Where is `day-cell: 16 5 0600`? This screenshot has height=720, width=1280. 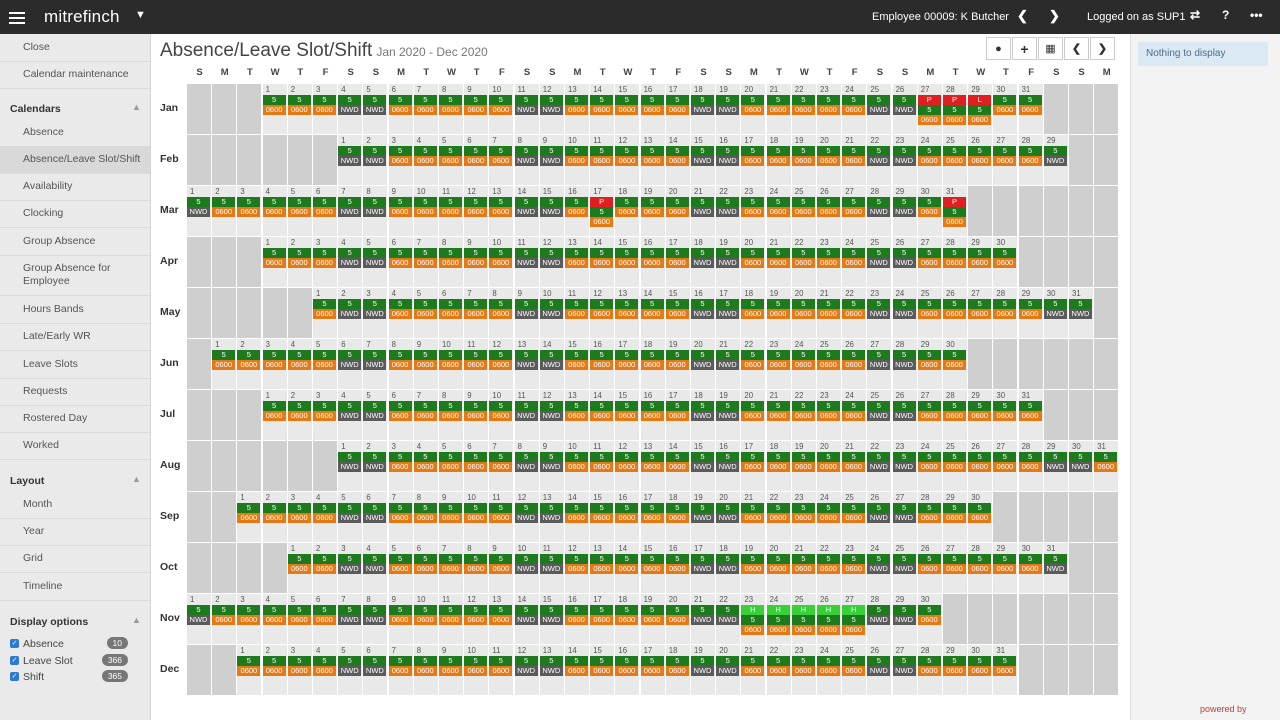
day-cell: 16 5 0600 is located at coordinates (627, 670).